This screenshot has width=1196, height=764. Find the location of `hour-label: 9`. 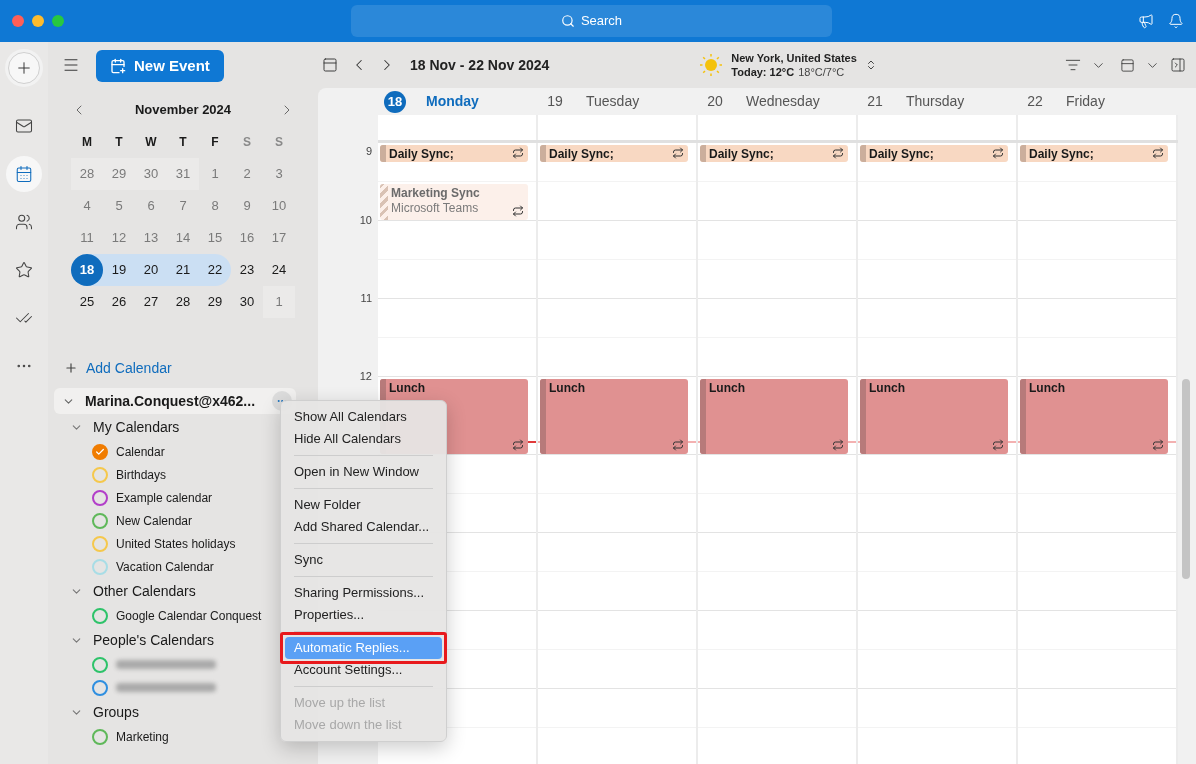

hour-label: 9 is located at coordinates (368, 151).